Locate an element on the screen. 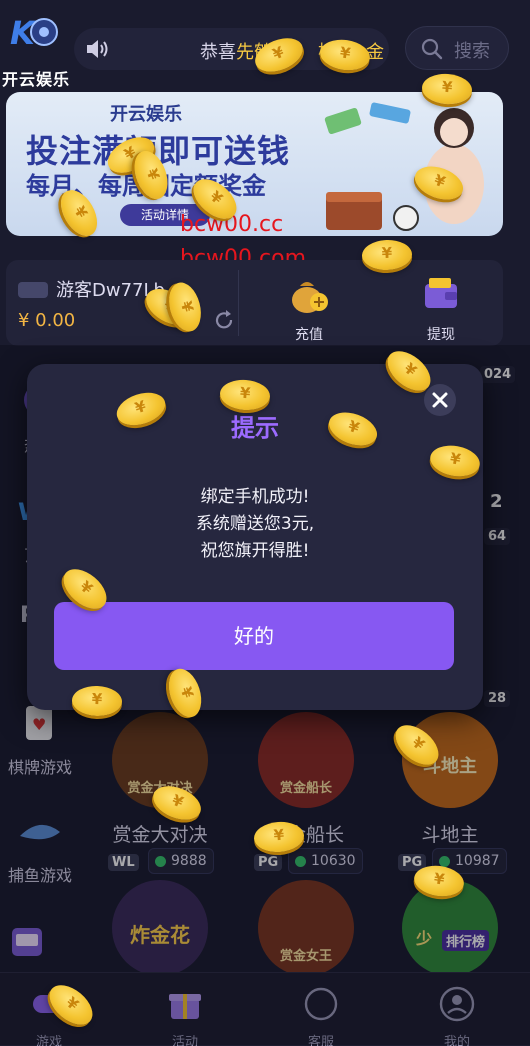  money-bag-icon is located at coordinates (310, 297).